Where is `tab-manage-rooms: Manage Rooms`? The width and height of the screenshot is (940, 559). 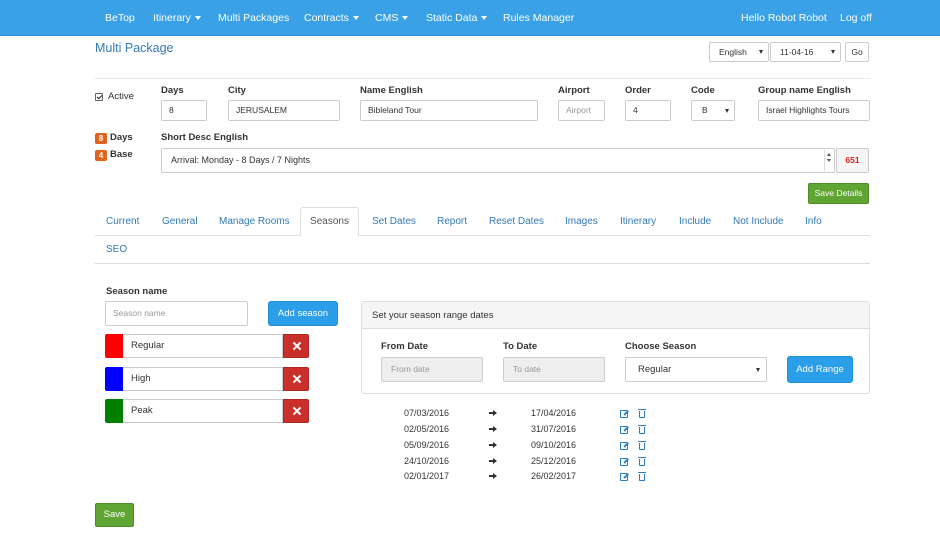
tab-manage-rooms: Manage Rooms is located at coordinates (254, 221).